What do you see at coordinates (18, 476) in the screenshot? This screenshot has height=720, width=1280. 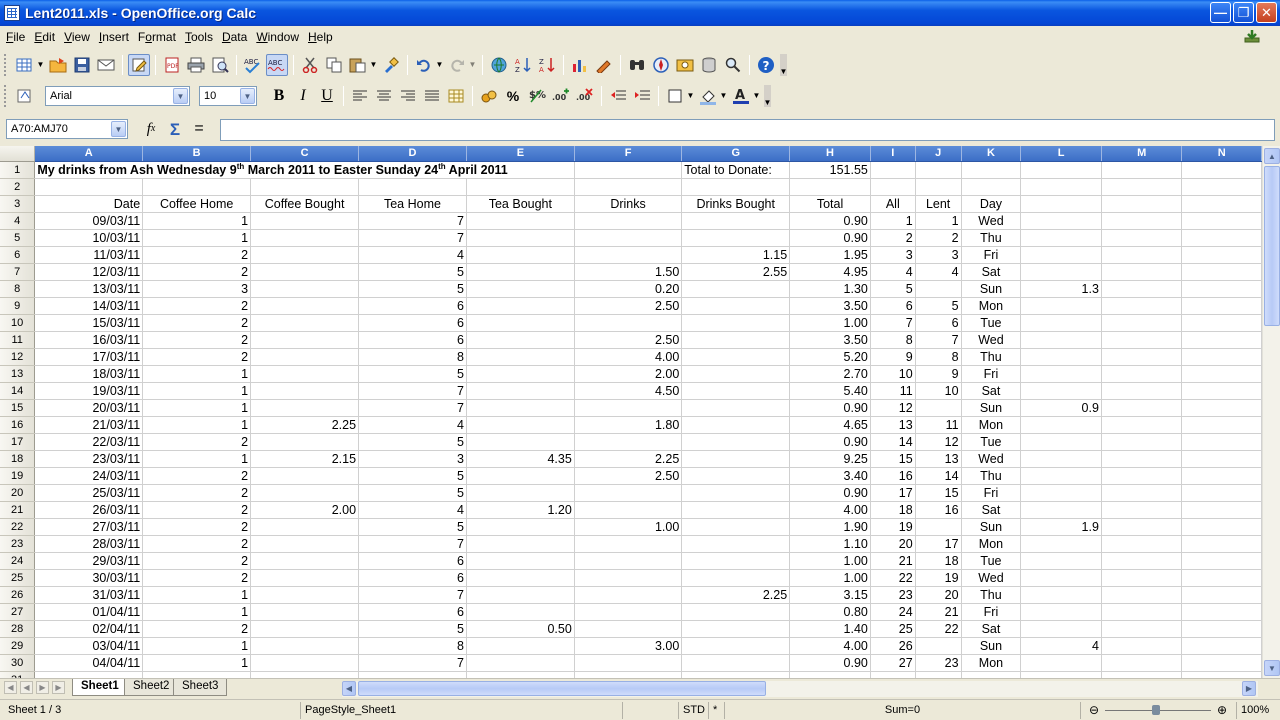 I see `row-header: 19` at bounding box center [18, 476].